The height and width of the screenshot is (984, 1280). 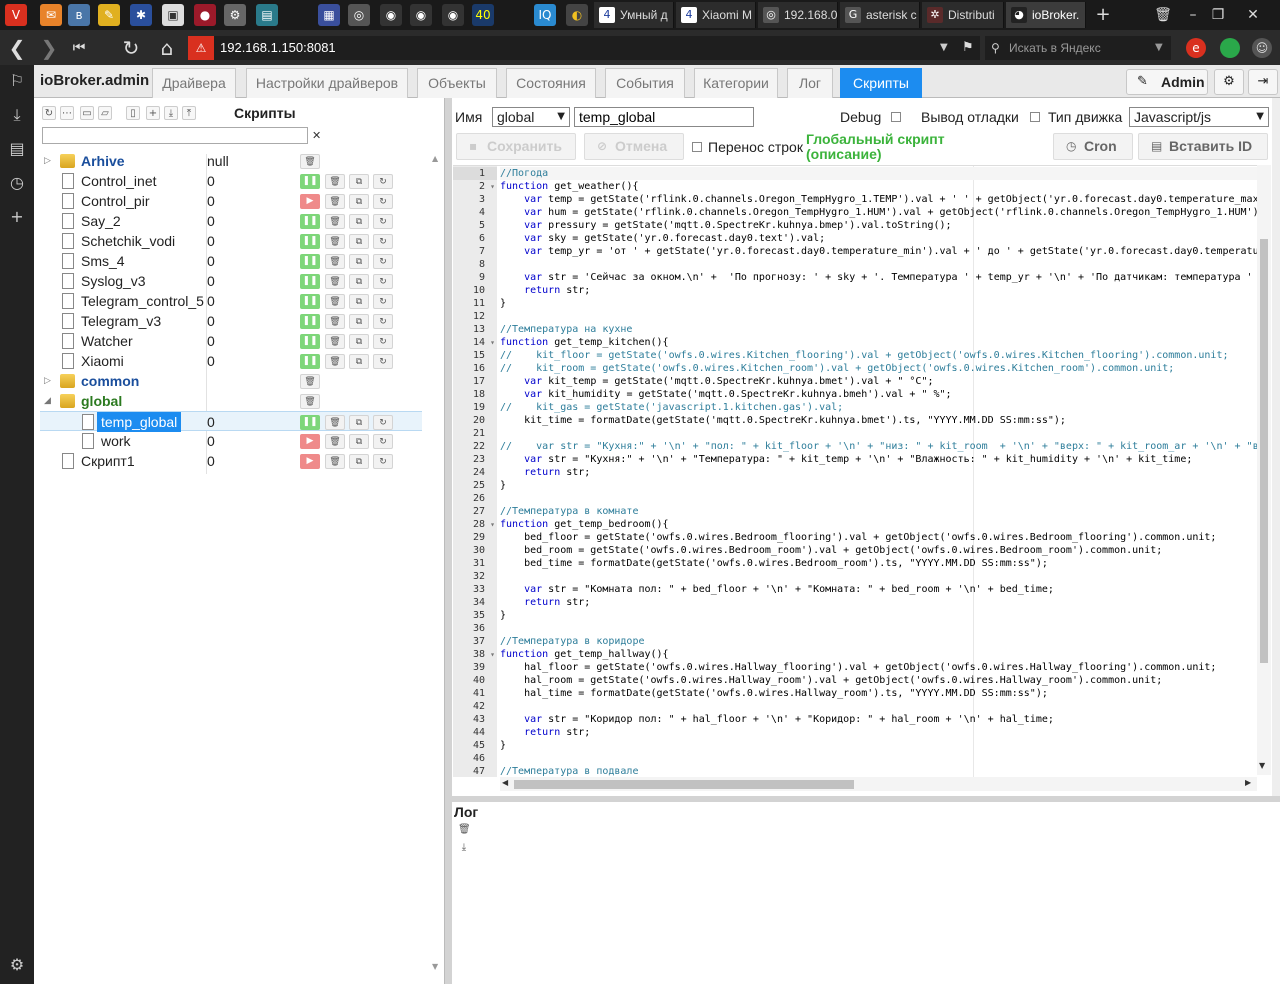 What do you see at coordinates (505, 782) in the screenshot?
I see `scroll-left-icon: ◀` at bounding box center [505, 782].